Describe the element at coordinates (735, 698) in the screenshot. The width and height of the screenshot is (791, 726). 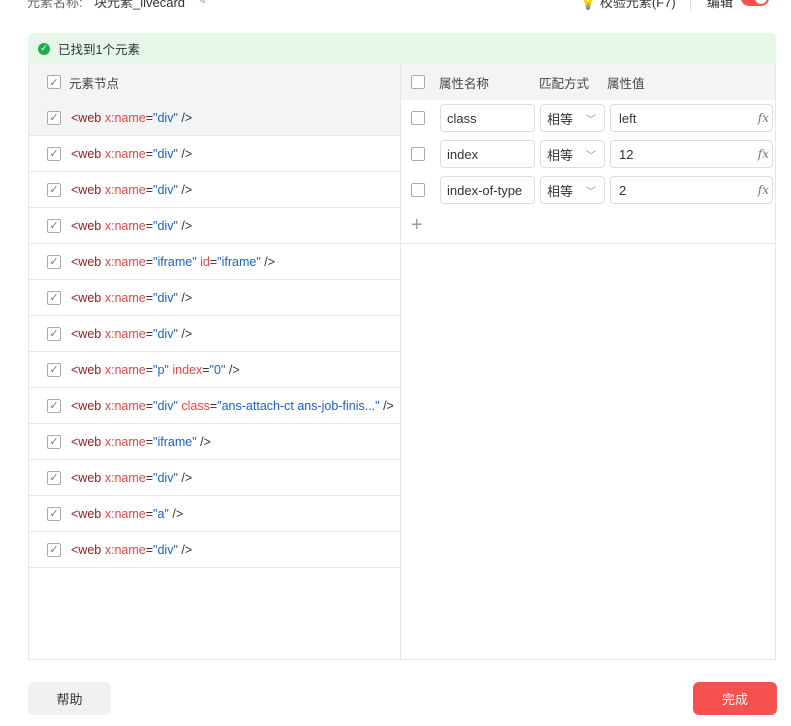
I see `done-button: 完成` at that location.